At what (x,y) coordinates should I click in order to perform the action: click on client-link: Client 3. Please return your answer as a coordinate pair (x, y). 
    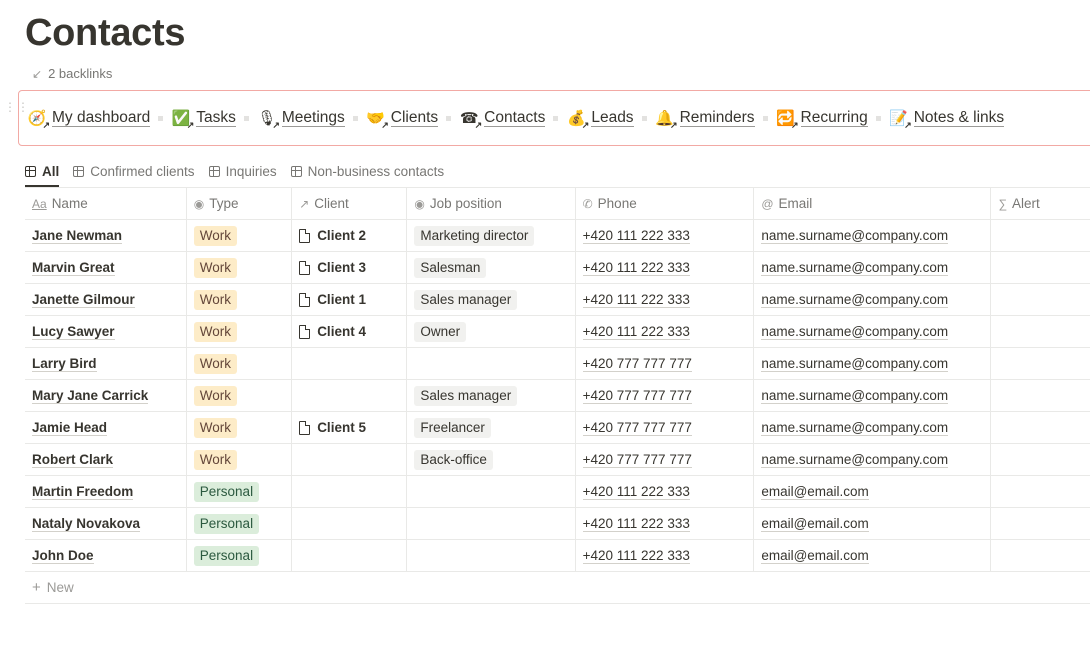
    Looking at the image, I should click on (349, 267).